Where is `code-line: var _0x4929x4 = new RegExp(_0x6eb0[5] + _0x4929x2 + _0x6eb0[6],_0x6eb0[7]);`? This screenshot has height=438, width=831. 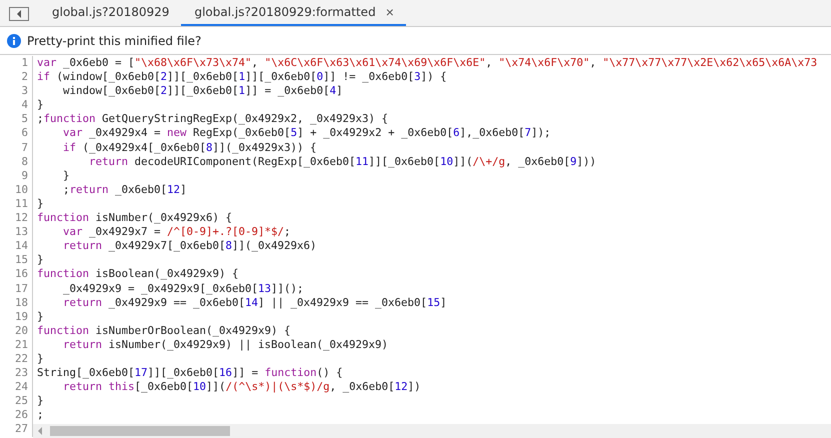 code-line: var _0x4929x4 = new RegExp(_0x6eb0[5] + _0x4929x2 + _0x6eb0[6],_0x6eb0[7]); is located at coordinates (306, 133).